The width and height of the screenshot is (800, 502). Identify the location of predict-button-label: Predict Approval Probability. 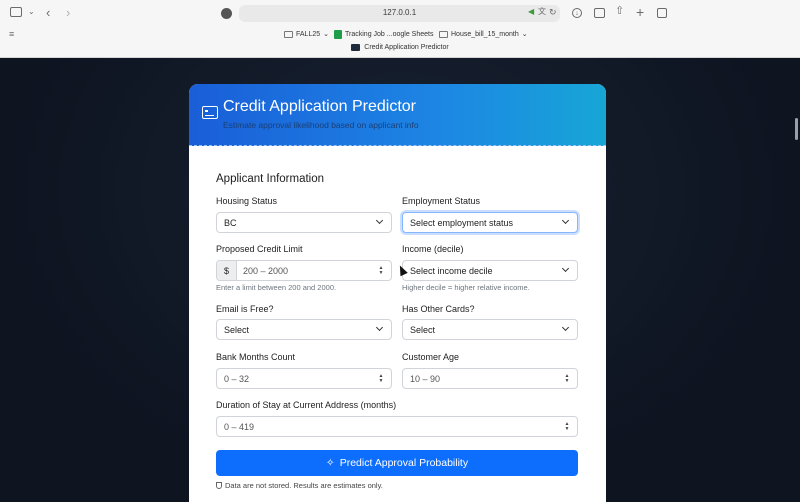
(404, 463).